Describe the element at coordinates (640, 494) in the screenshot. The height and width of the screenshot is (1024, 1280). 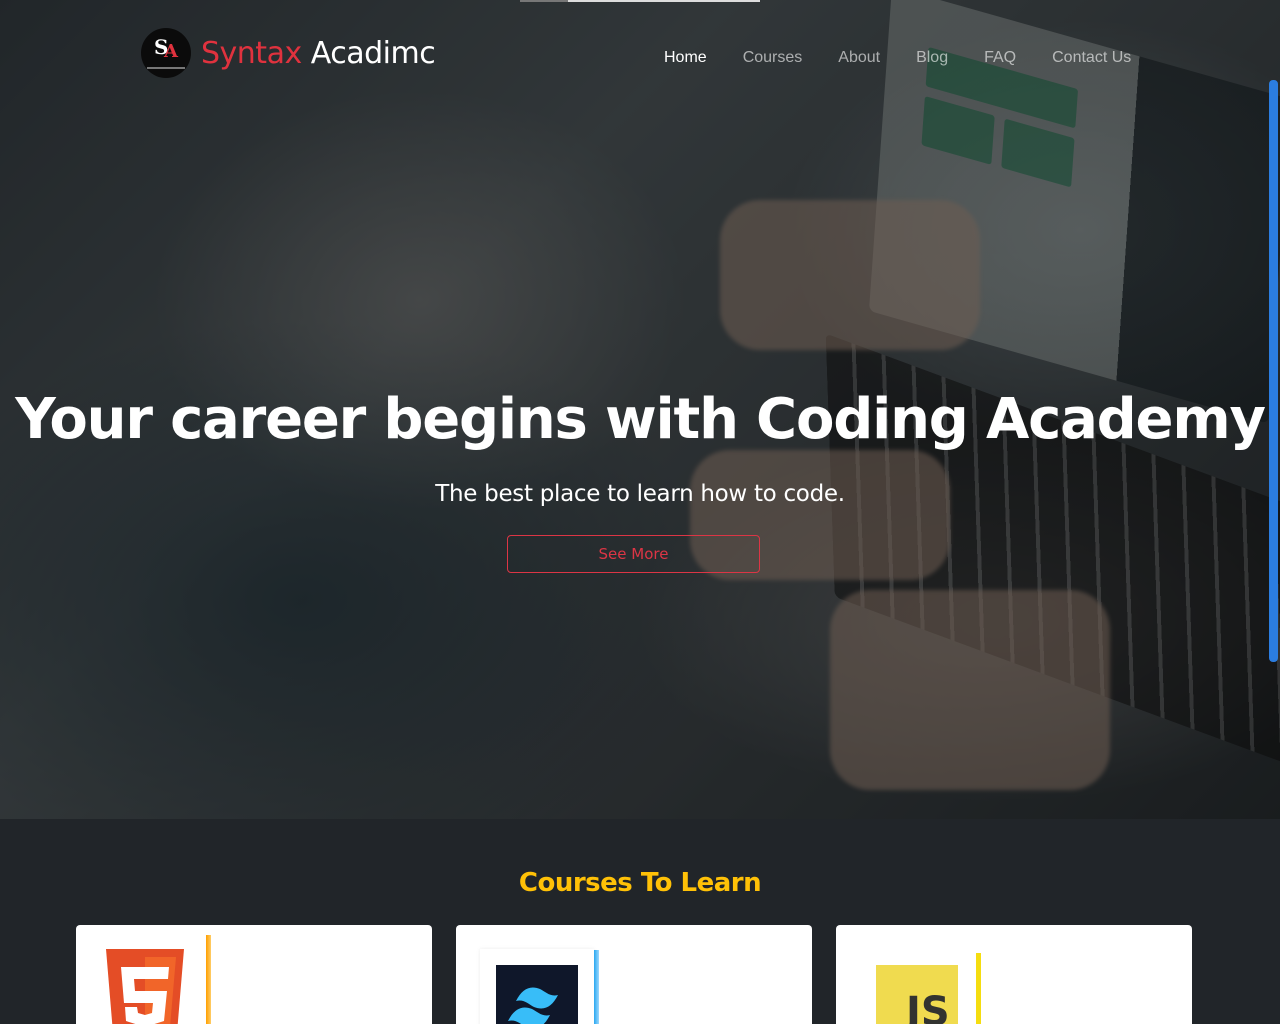
I see `hero-subtitle: The best place to learn how to code.` at that location.